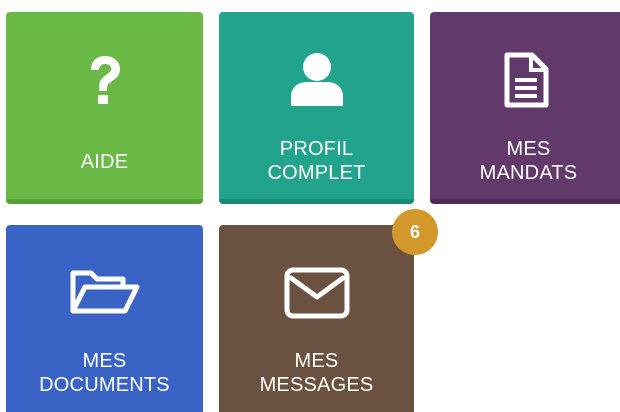 This screenshot has height=412, width=620. Describe the element at coordinates (316, 293) in the screenshot. I see `envelope-icon` at that location.